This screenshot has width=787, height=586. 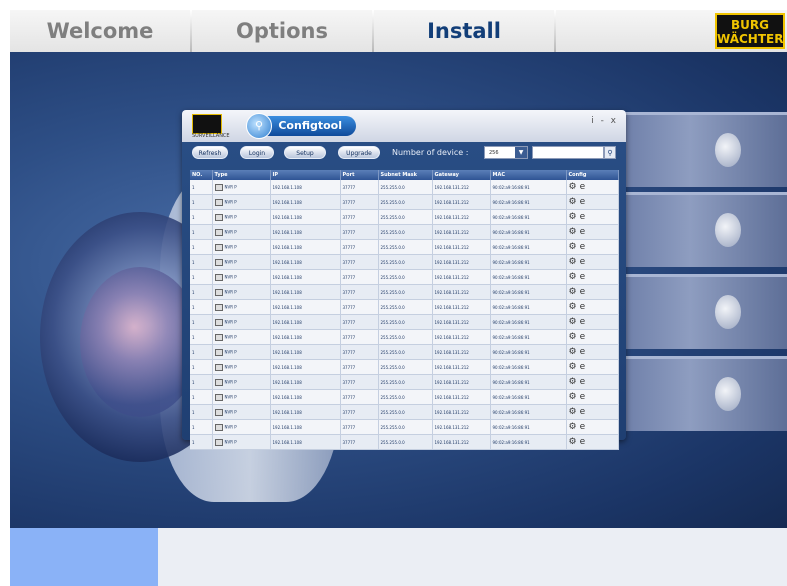 I want to click on bottom-nav-button, so click(x=84, y=557).